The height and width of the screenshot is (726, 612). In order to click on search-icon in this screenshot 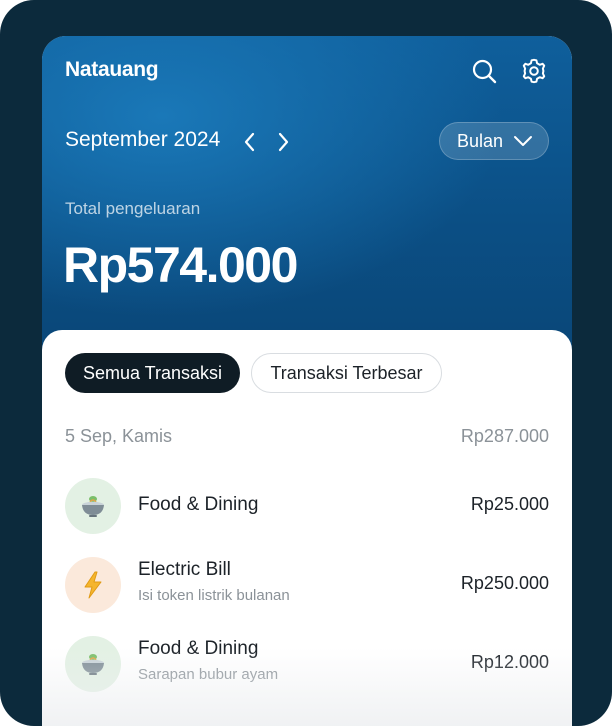, I will do `click(484, 71)`.